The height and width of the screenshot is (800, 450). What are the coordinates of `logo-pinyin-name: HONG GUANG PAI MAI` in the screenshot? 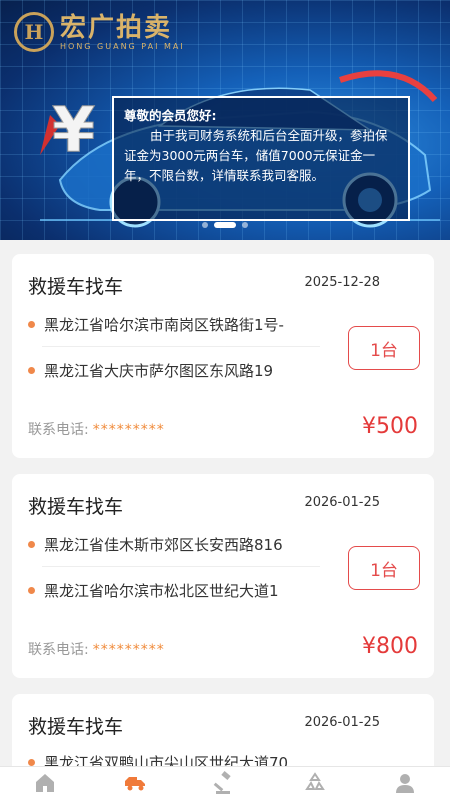 It's located at (122, 46).